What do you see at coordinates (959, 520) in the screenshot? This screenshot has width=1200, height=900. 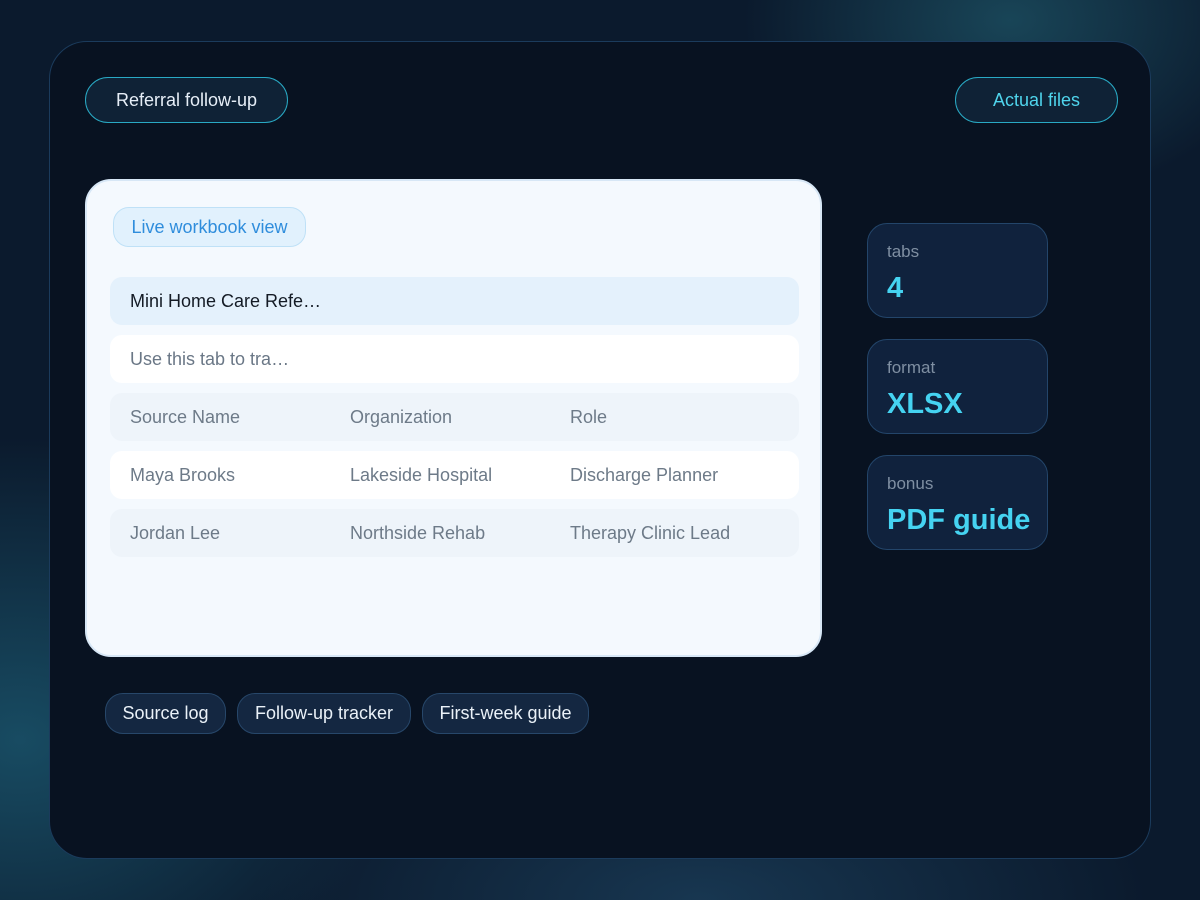 I see `stat-value: PDF guide` at bounding box center [959, 520].